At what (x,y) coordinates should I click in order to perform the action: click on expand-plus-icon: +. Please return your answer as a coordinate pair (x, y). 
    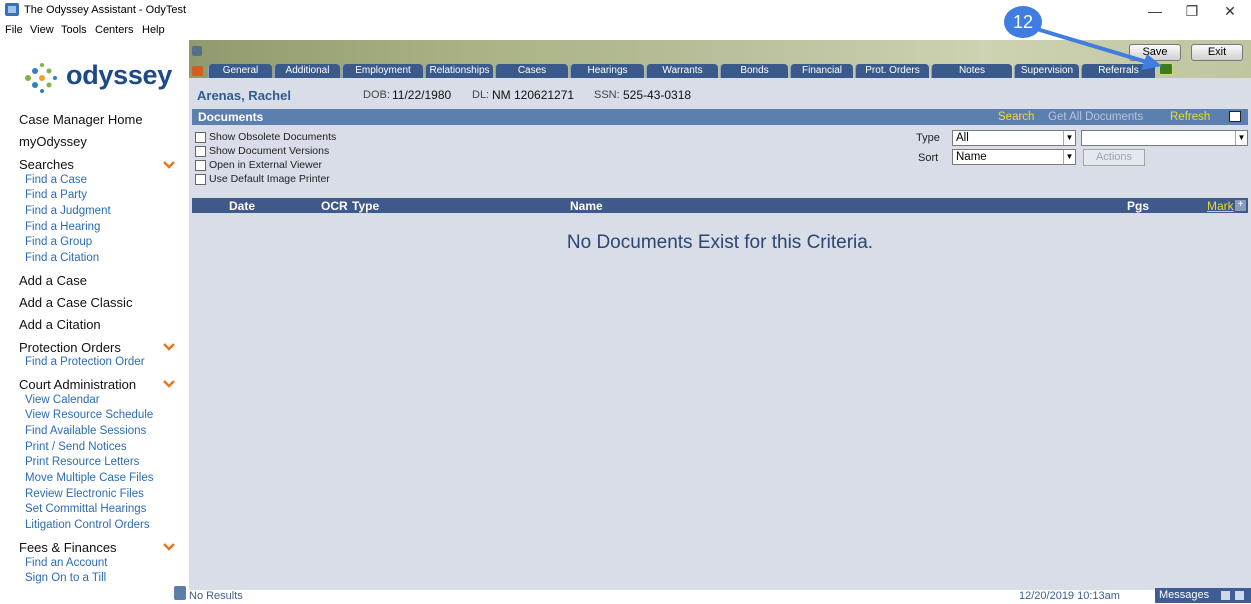
    Looking at the image, I should click on (1240, 205).